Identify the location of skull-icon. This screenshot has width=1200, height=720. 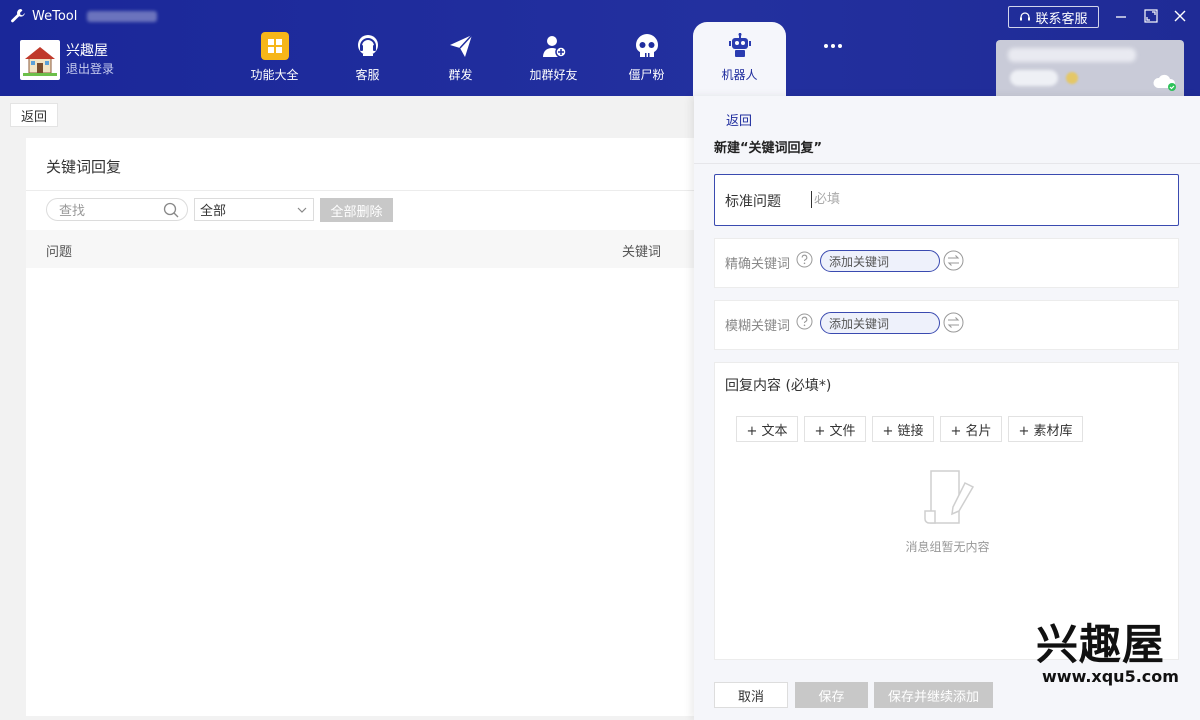
(647, 46).